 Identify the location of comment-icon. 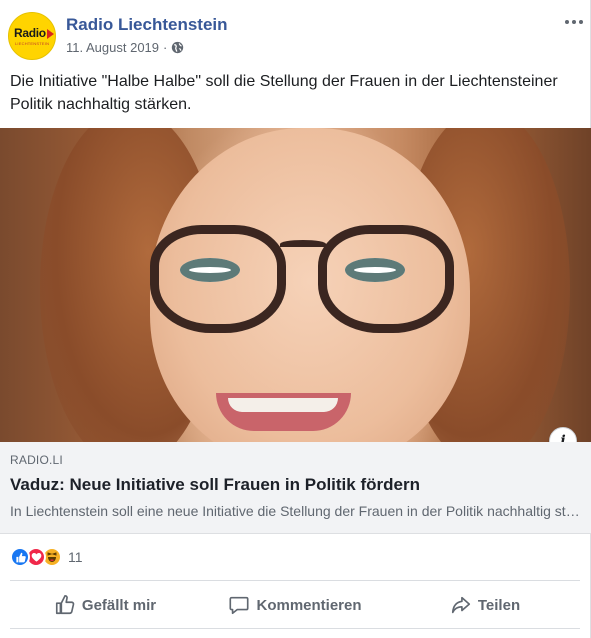
(239, 605).